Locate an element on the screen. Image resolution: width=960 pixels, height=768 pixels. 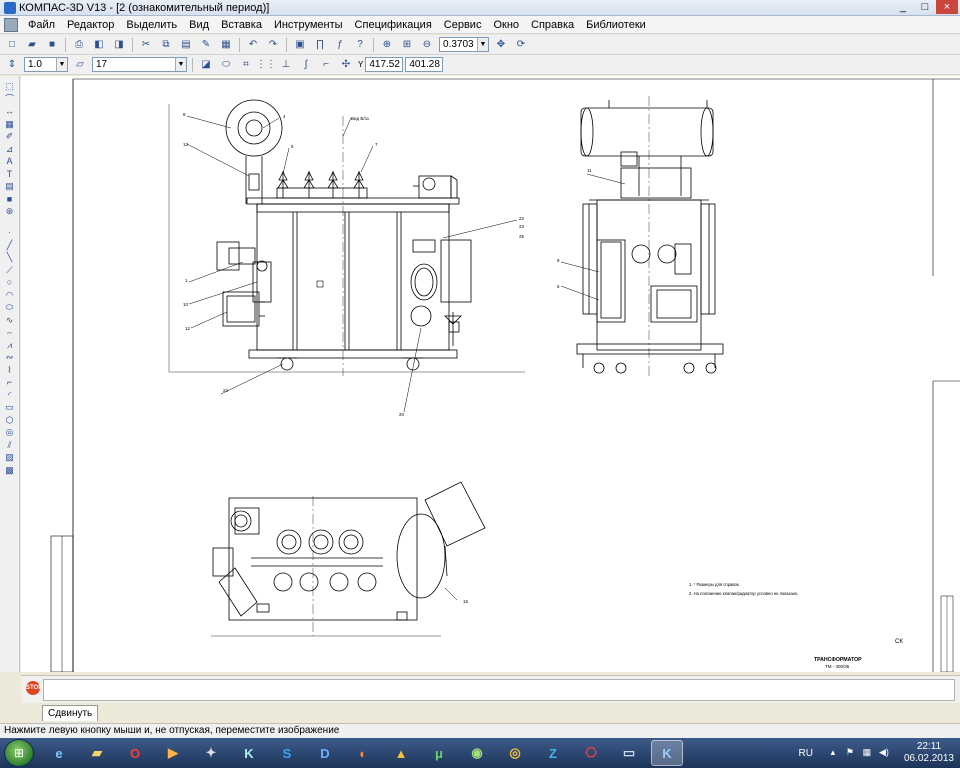
equidistant-icon: ⫽ is located at coordinates (10, 445).